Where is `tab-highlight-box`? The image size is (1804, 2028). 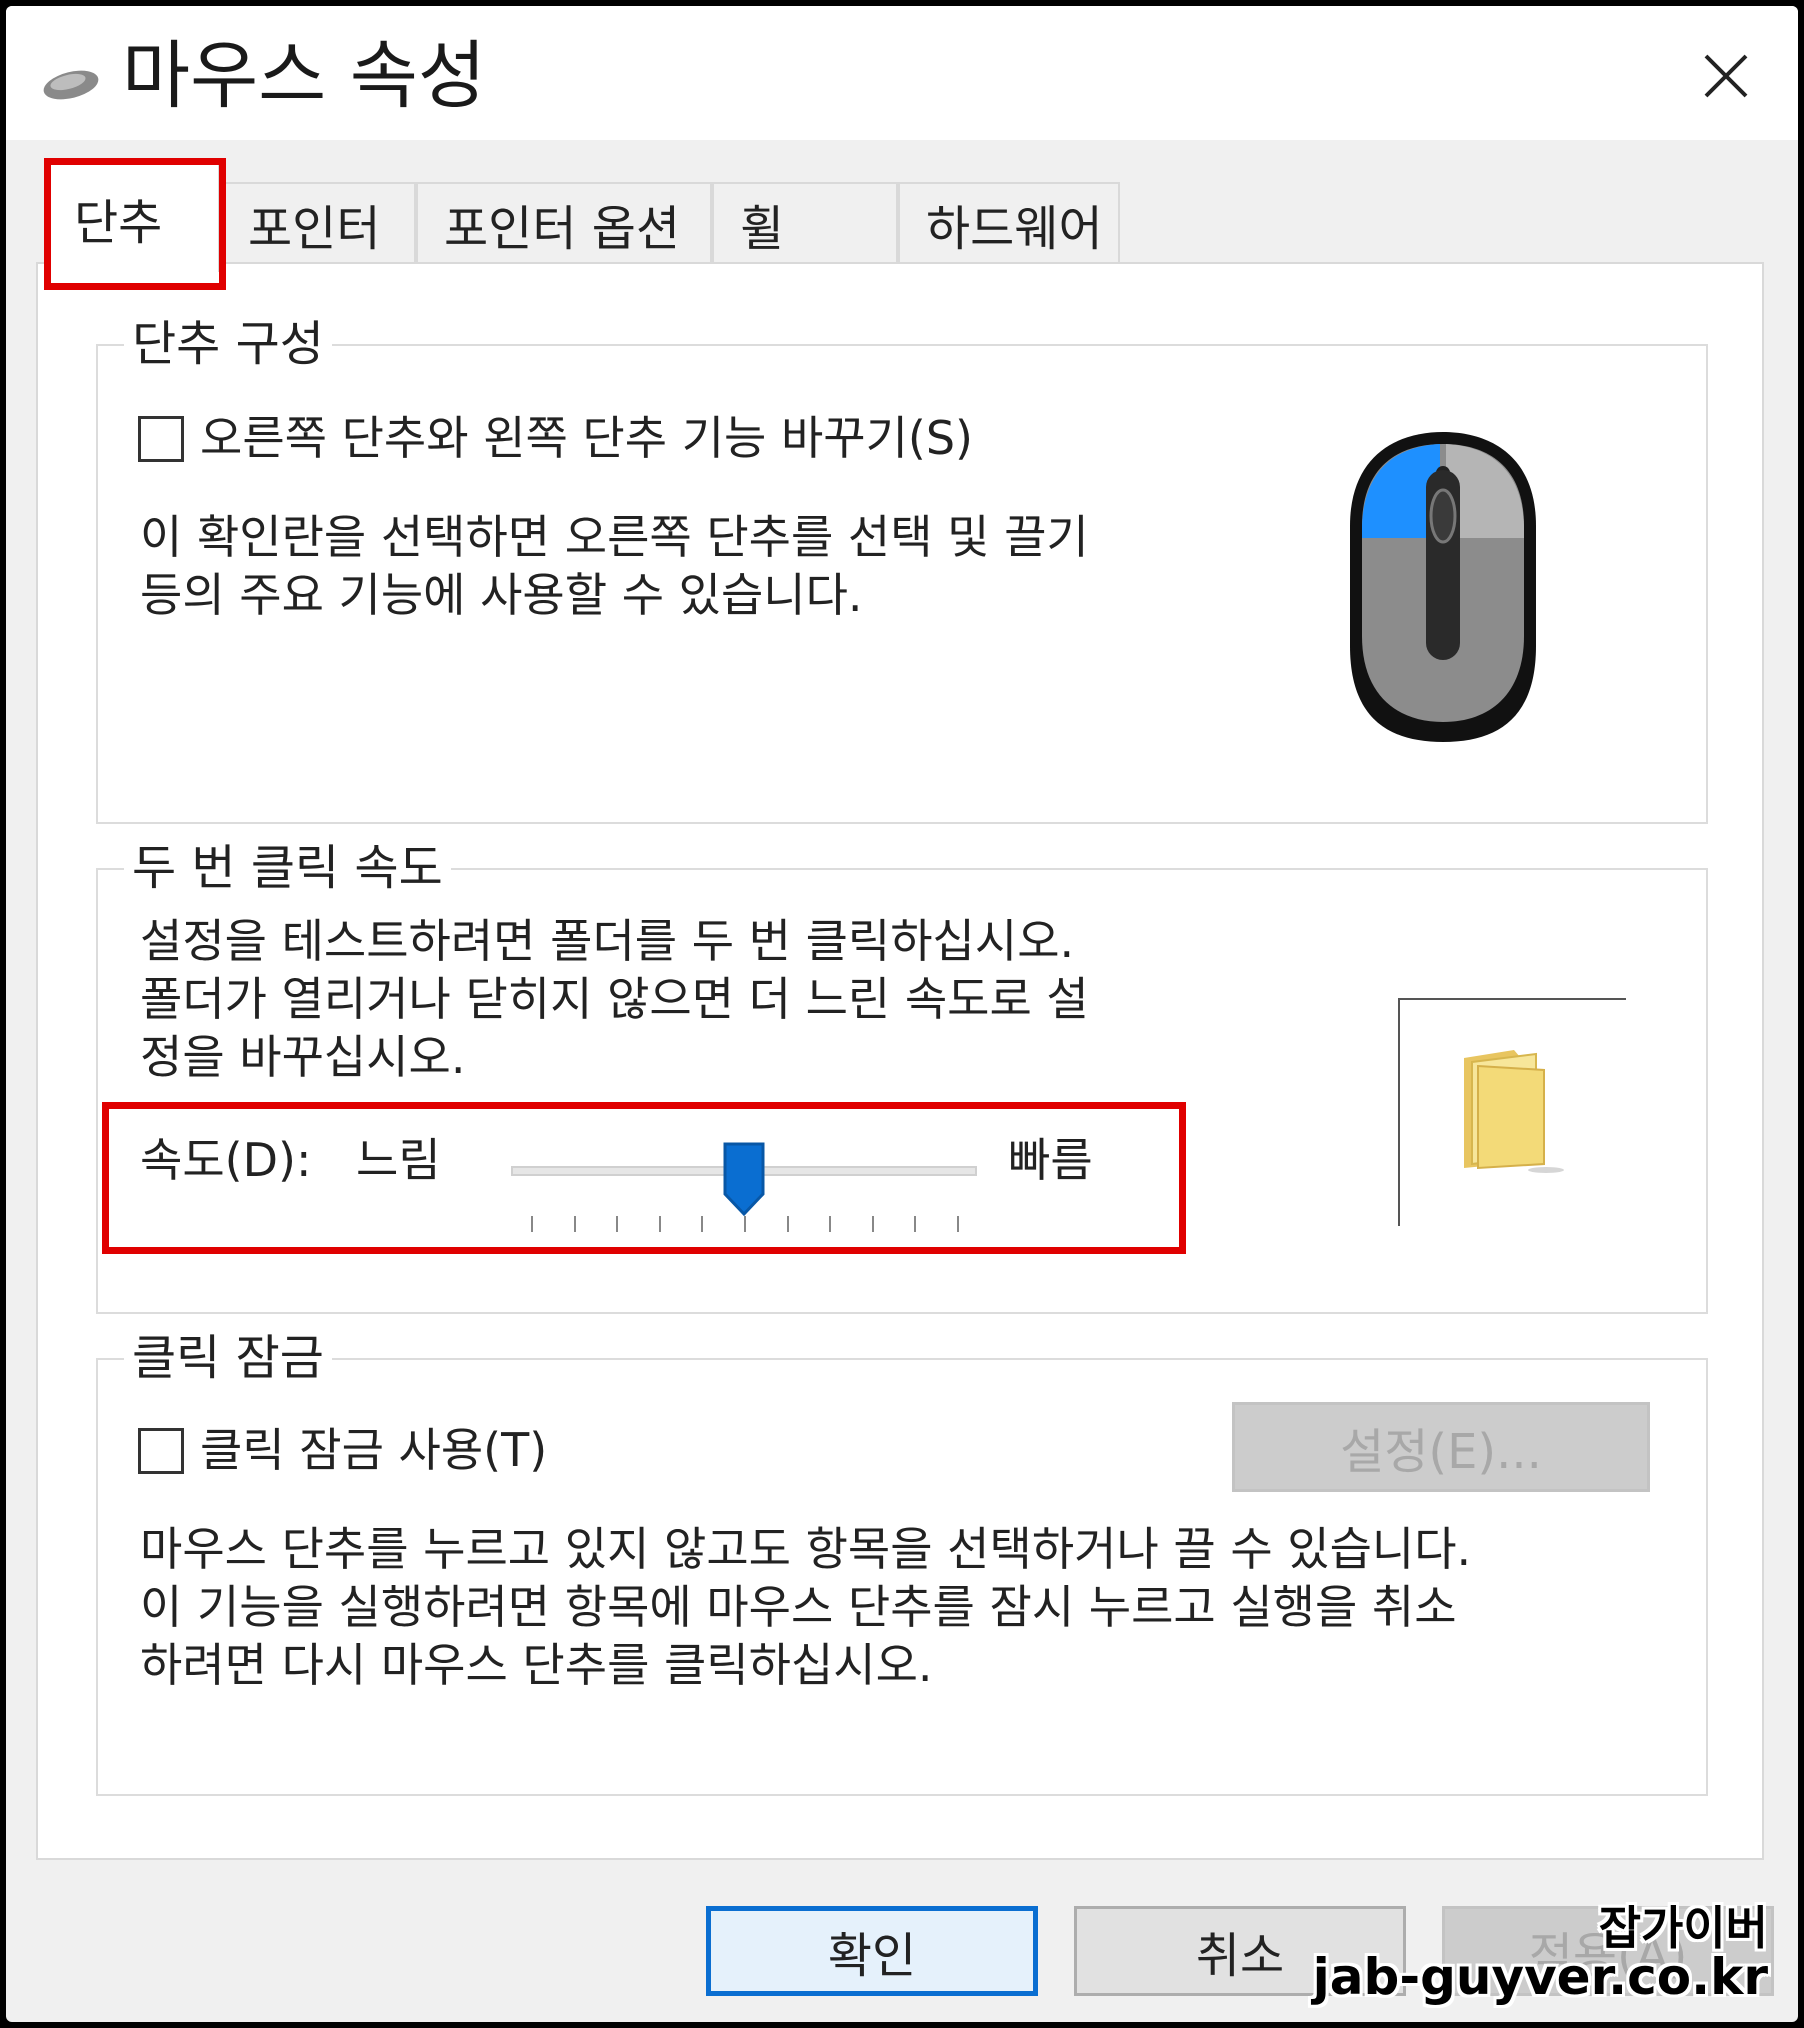
tab-highlight-box is located at coordinates (135, 224).